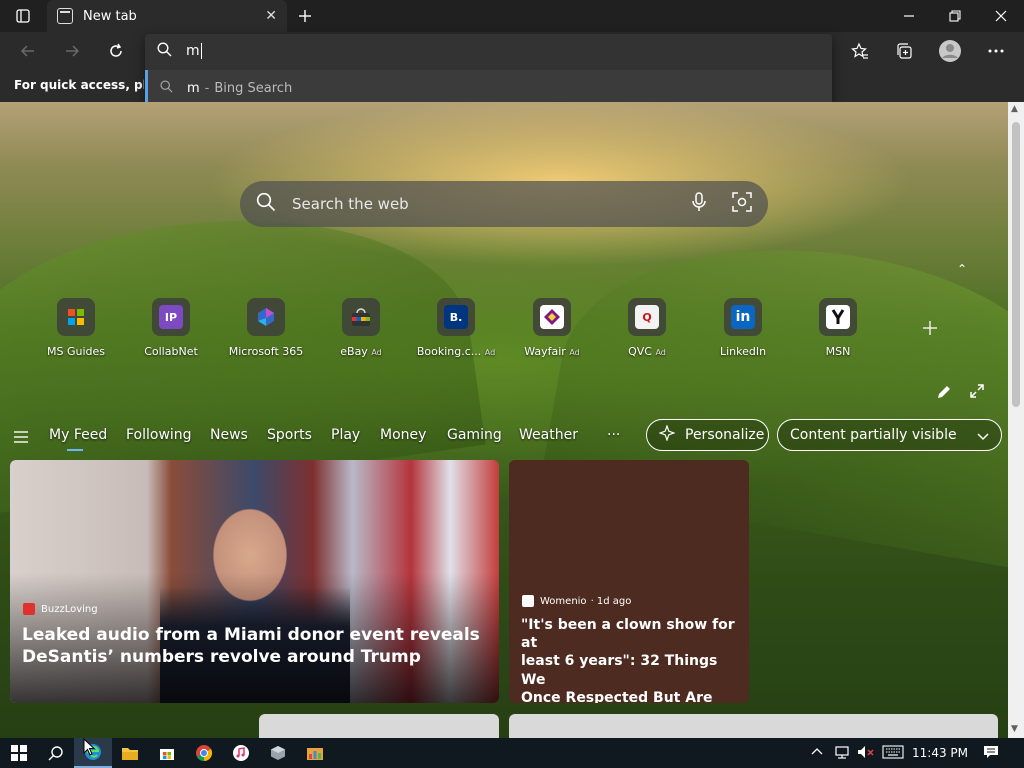 The image size is (1024, 768). What do you see at coordinates (842, 753) in the screenshot?
I see `network-icon` at bounding box center [842, 753].